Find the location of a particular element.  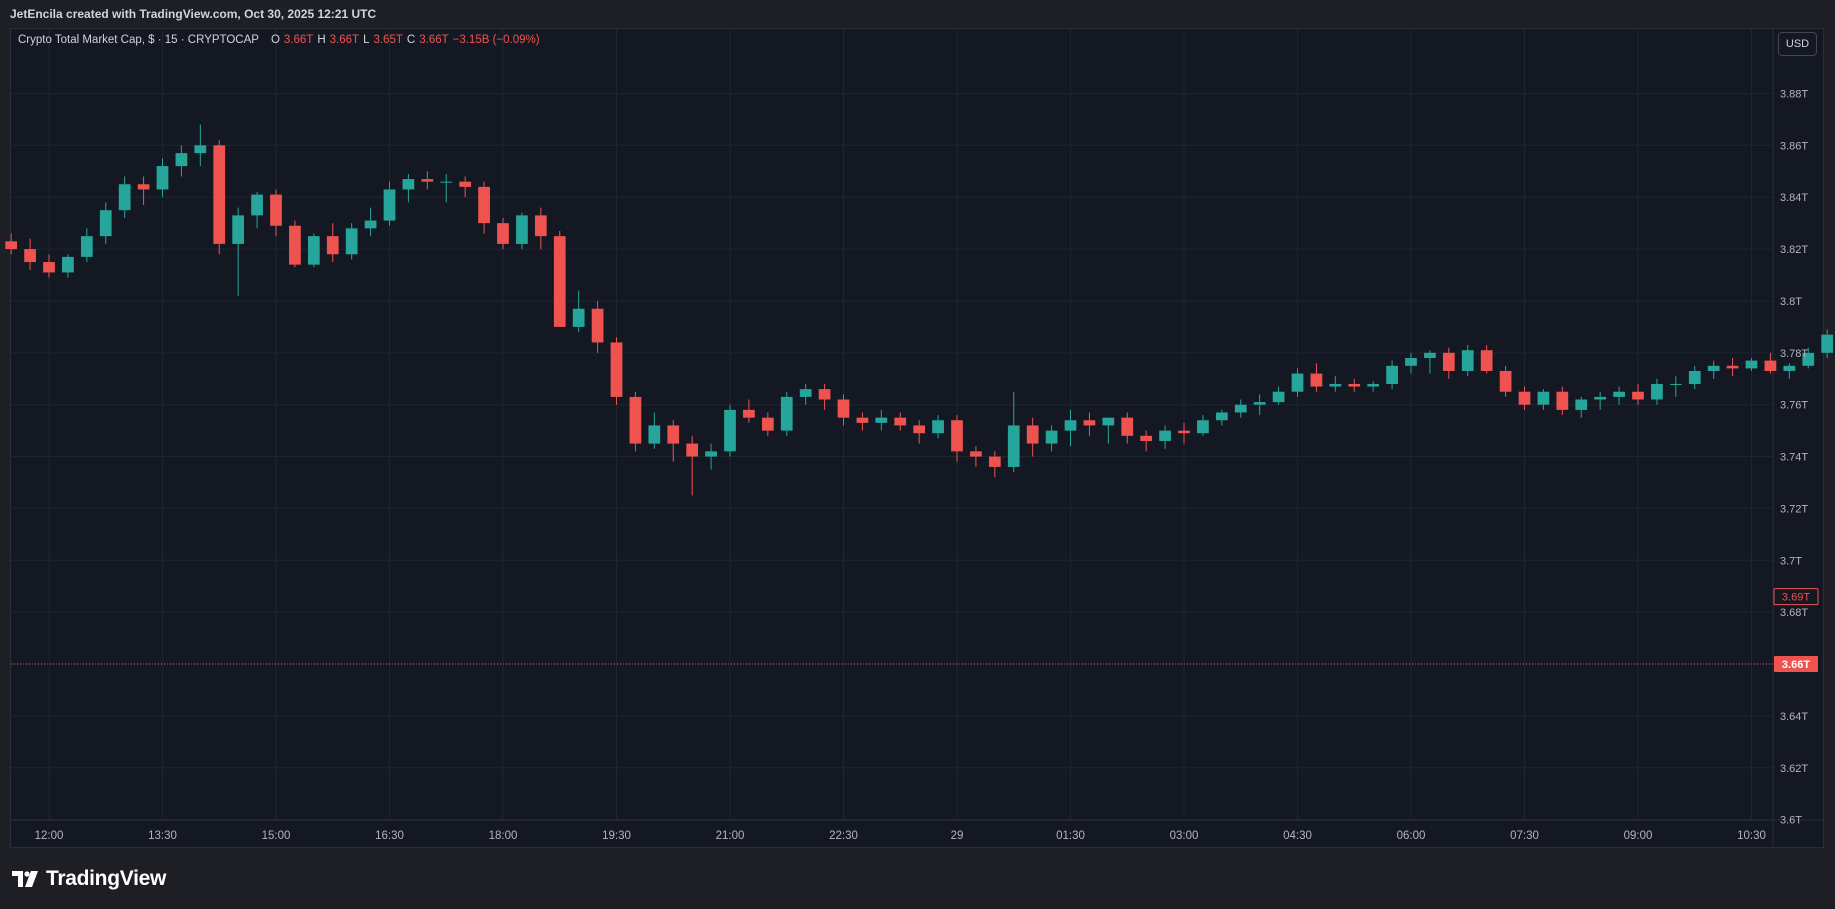

legend-low-value: 3.65T is located at coordinates (388, 40).